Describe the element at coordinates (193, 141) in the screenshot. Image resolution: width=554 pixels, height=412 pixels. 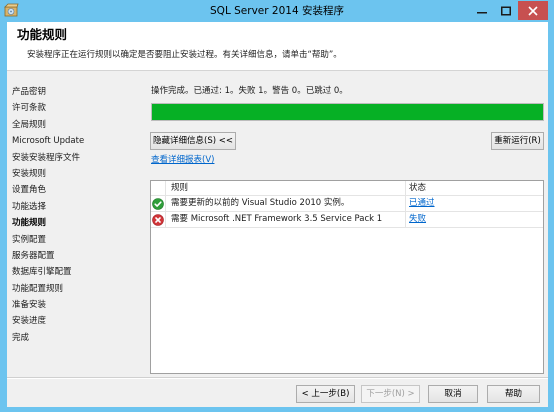
I see `hide-details-button: 隐藏详细信息(S) <<` at that location.